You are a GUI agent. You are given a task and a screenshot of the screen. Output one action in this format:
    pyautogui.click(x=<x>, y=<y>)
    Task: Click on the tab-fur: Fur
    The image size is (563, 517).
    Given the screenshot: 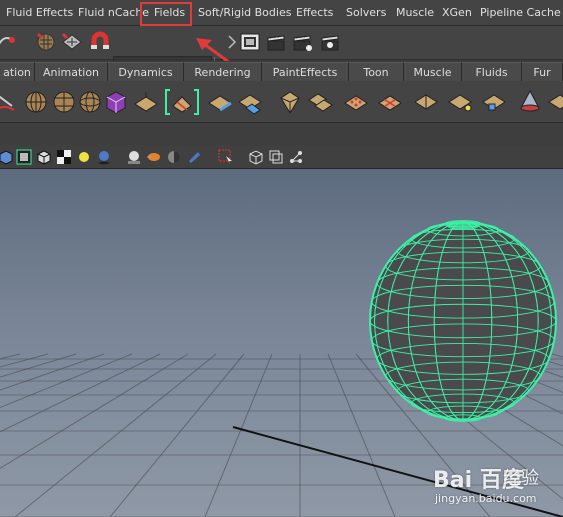 What is the action you would take?
    pyautogui.click(x=542, y=71)
    